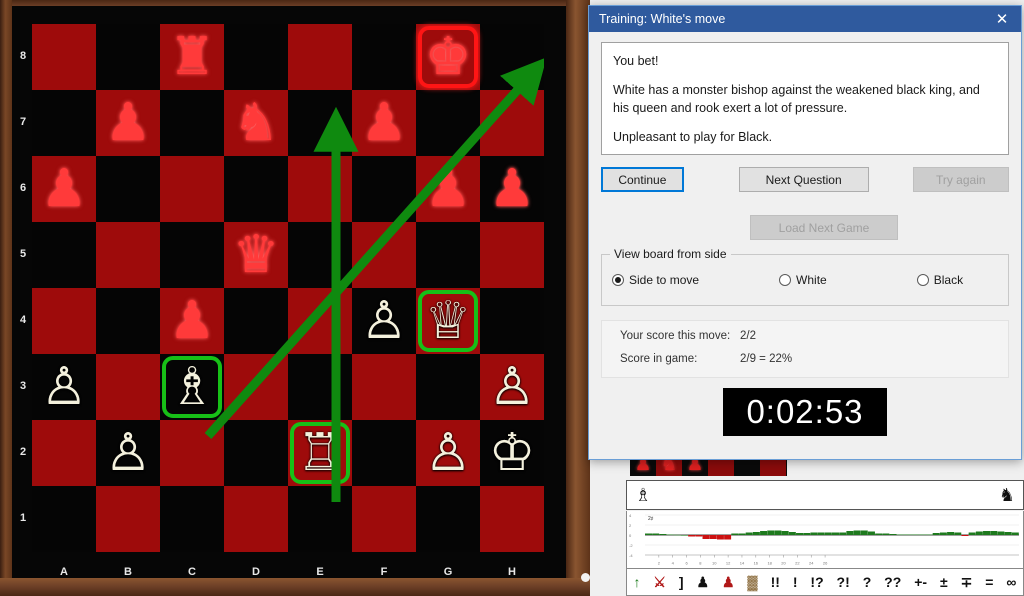 The image size is (1024, 596). Describe the element at coordinates (23, 386) in the screenshot. I see `rank-label-3: 3` at that location.